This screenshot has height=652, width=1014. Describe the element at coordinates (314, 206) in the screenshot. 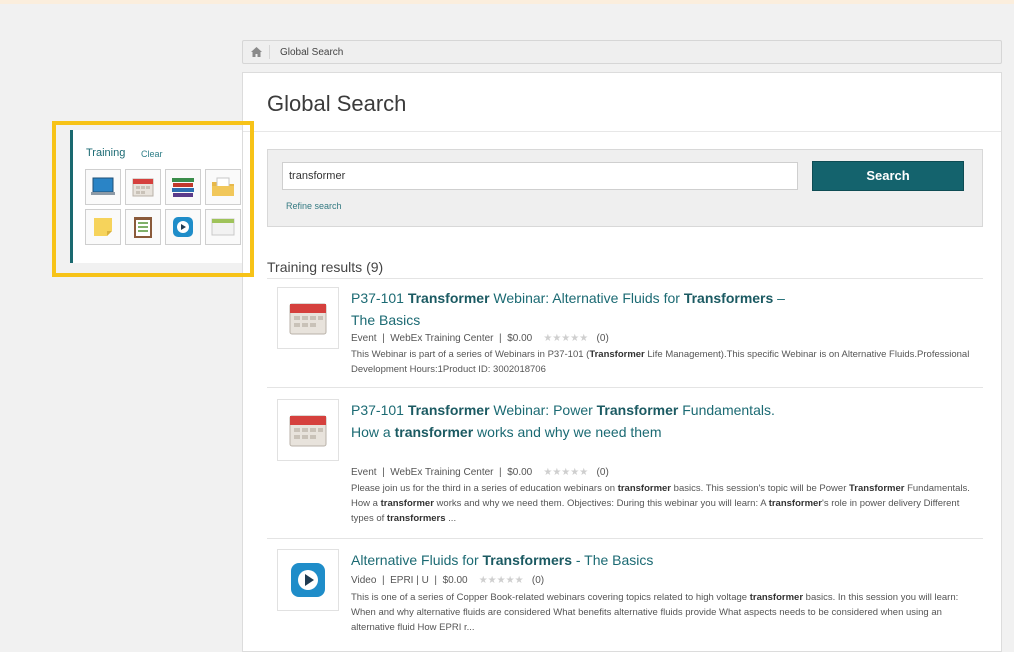

I see `refine-search-link: Refine search` at that location.